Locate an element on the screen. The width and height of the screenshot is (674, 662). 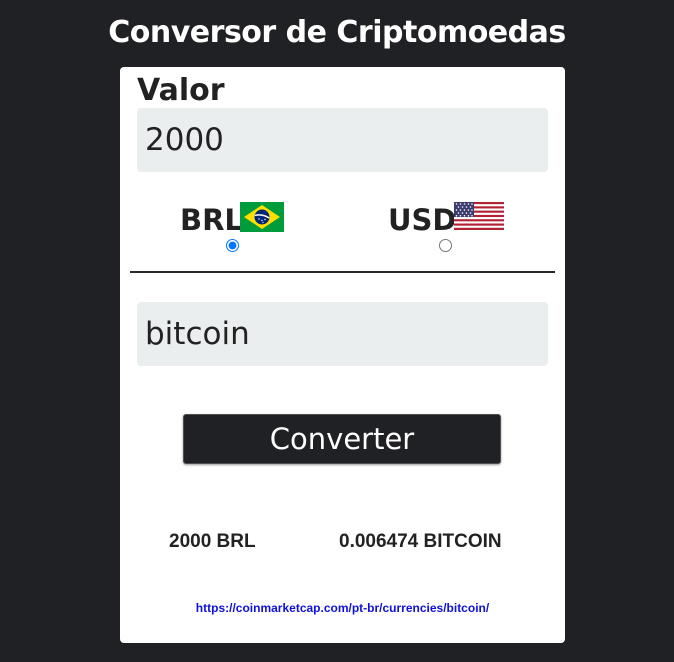
convert-button: Converter is located at coordinates (342, 439).